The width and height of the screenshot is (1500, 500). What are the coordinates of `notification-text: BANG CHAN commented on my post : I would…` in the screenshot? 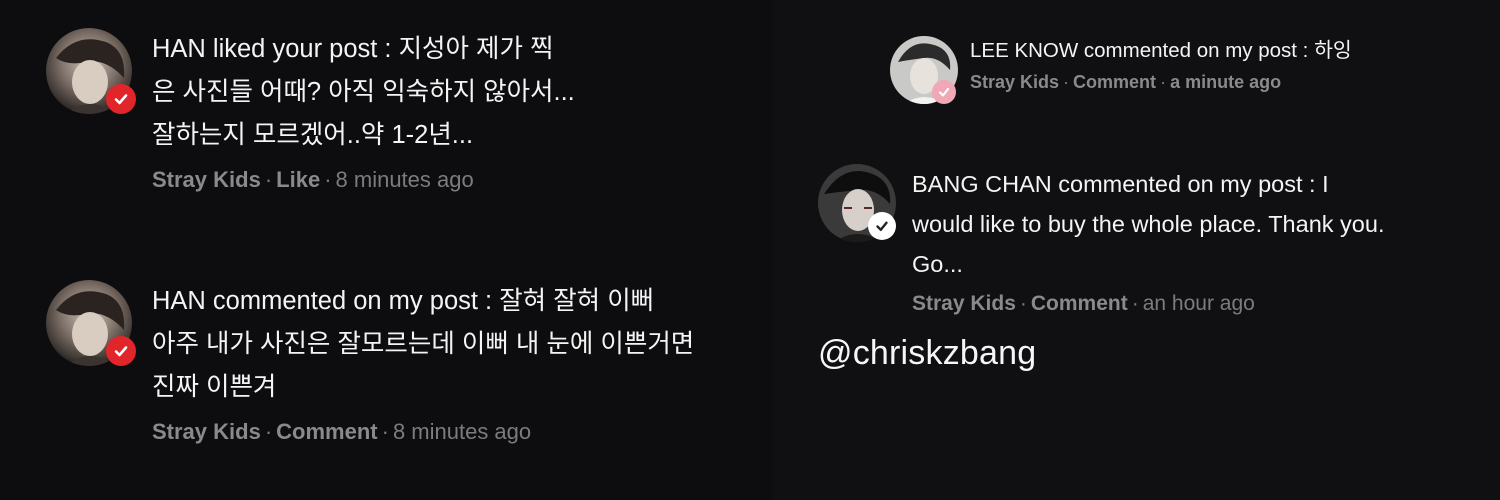 It's located at (1192, 240).